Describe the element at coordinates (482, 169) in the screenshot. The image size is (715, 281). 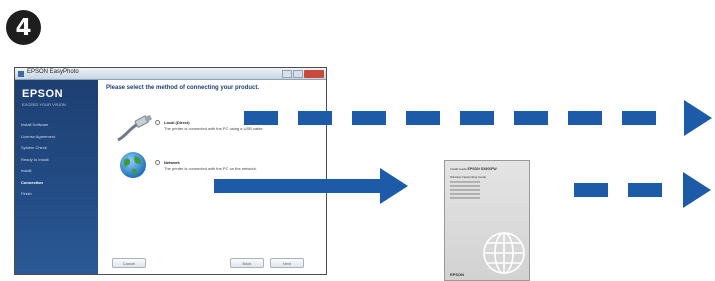
I see `booklet-title-model: EPSON SX600FW` at that location.